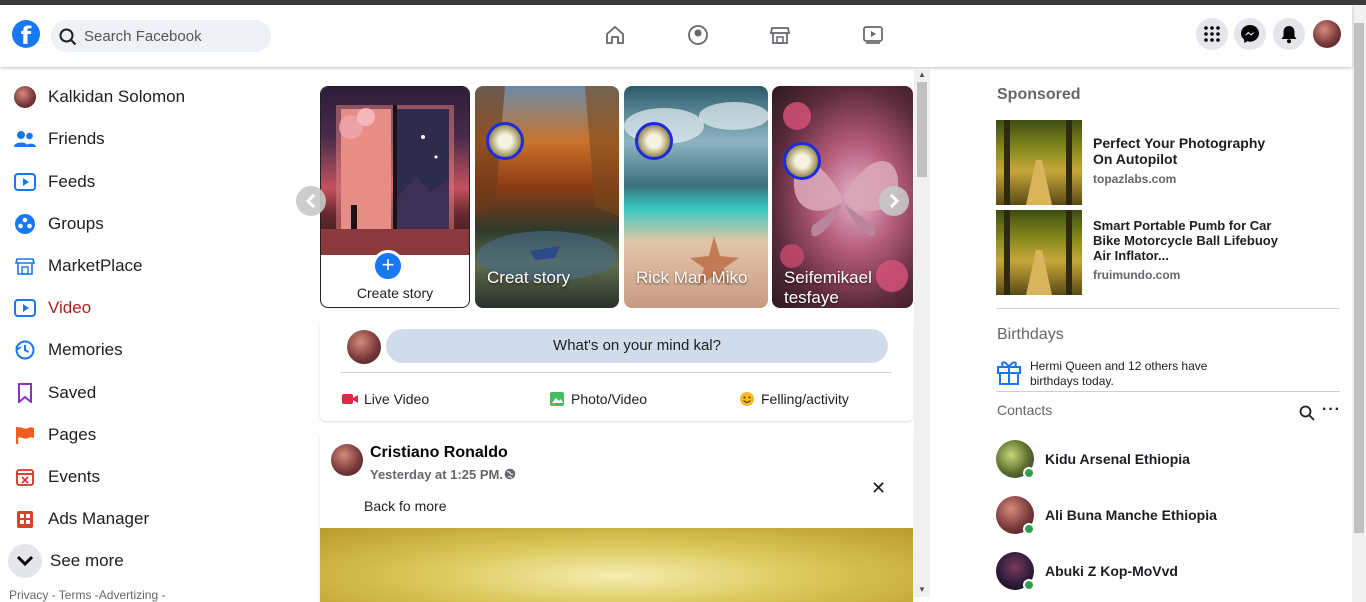 The height and width of the screenshot is (602, 1366). What do you see at coordinates (1327, 34) in the screenshot?
I see `account-avatar` at bounding box center [1327, 34].